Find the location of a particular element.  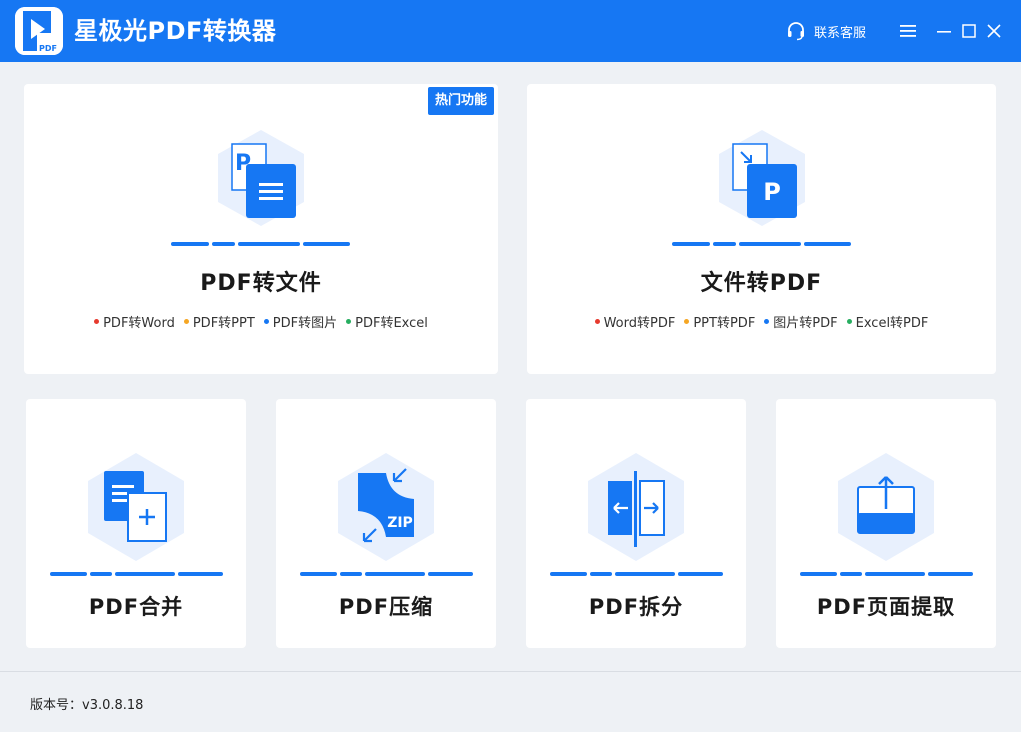

pdf-extract-card: PDF页面提取 is located at coordinates (886, 523).